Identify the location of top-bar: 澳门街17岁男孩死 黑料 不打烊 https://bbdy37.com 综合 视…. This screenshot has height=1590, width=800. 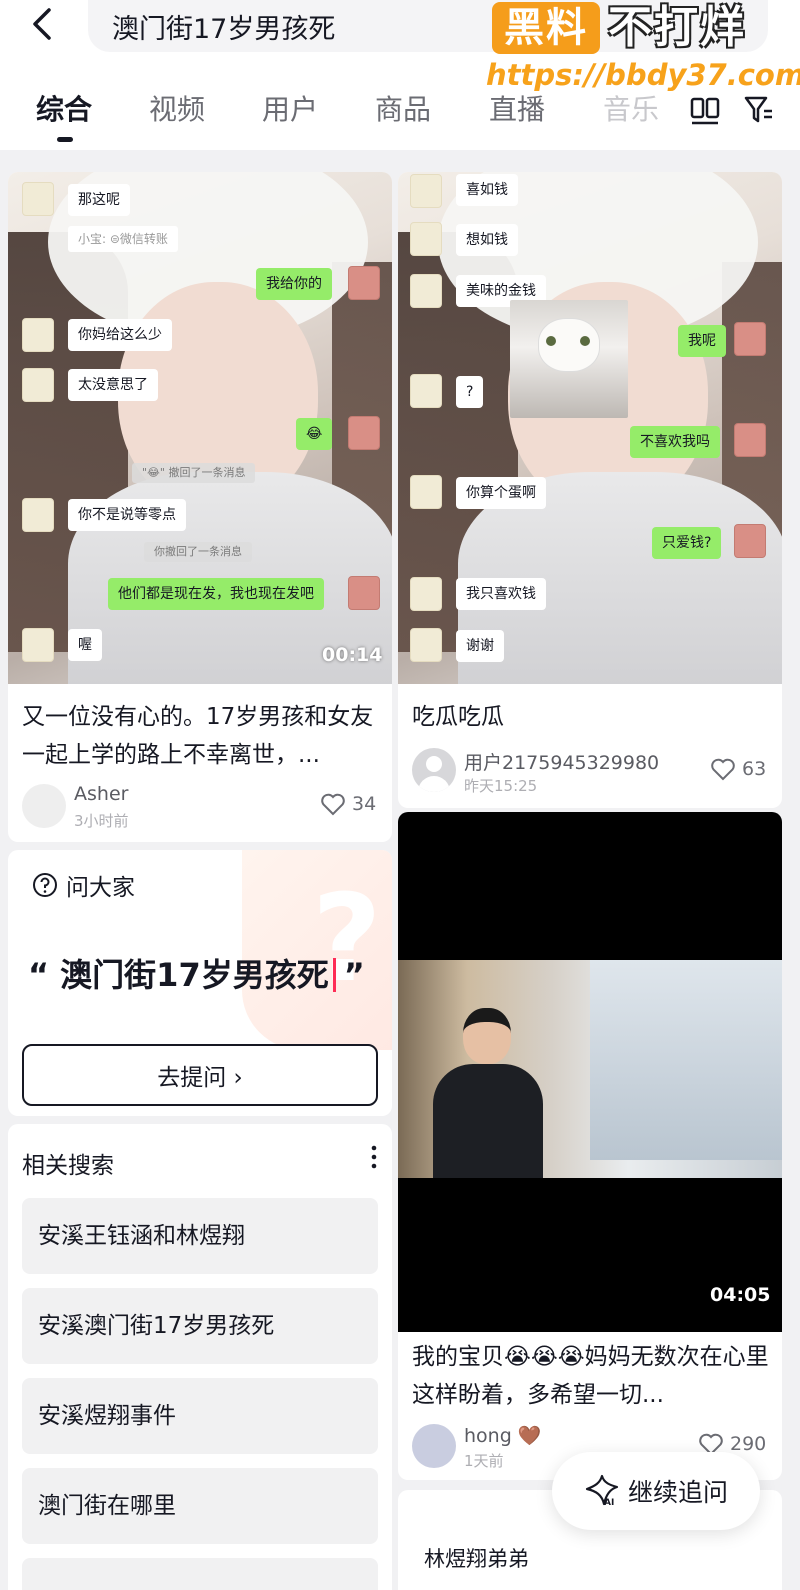
(400, 75).